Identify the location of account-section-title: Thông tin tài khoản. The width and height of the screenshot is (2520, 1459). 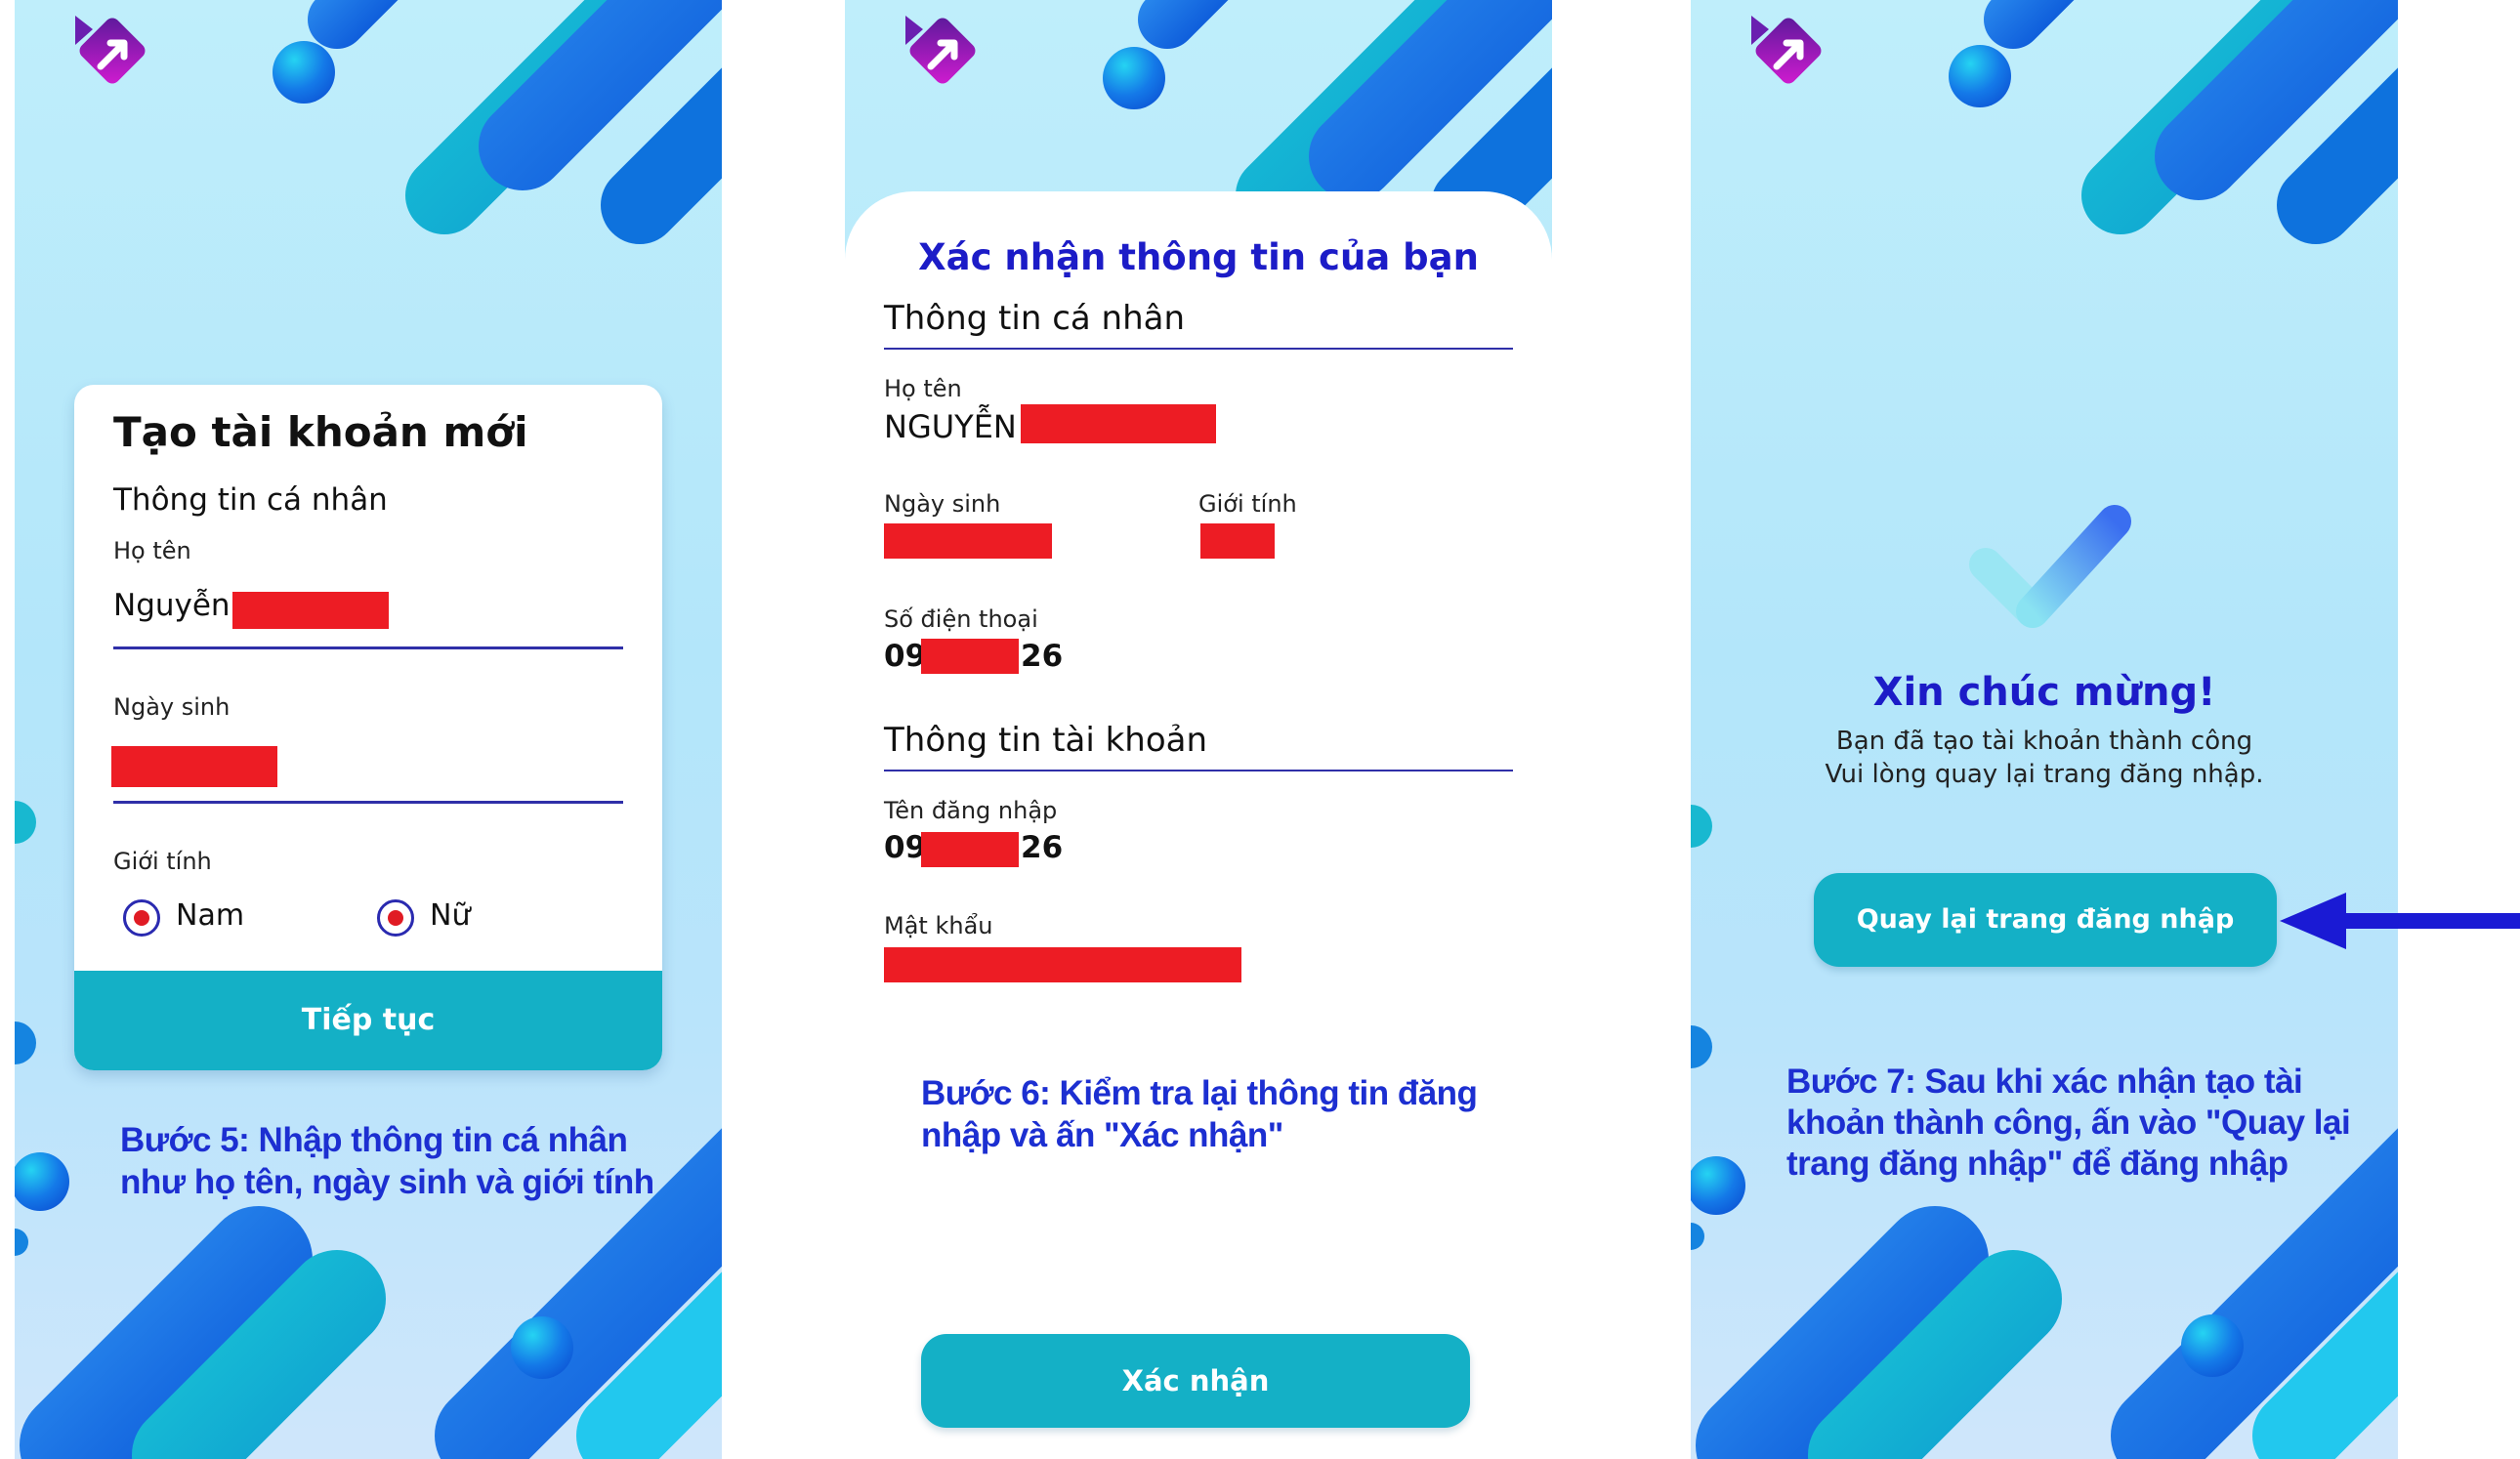
(1046, 741).